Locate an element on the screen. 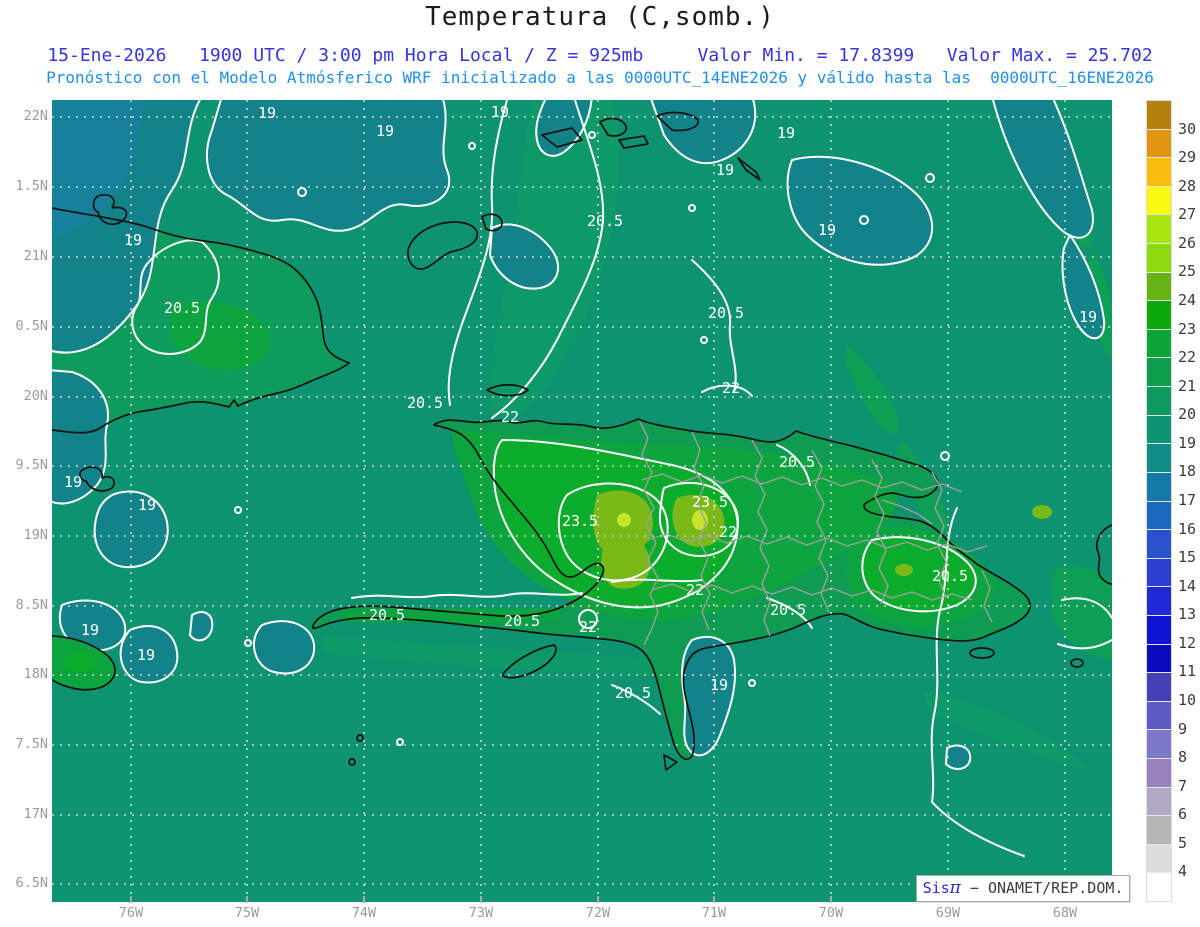 The height and width of the screenshot is (927, 1200). lat-tick-label: 6.5N is located at coordinates (31, 883).